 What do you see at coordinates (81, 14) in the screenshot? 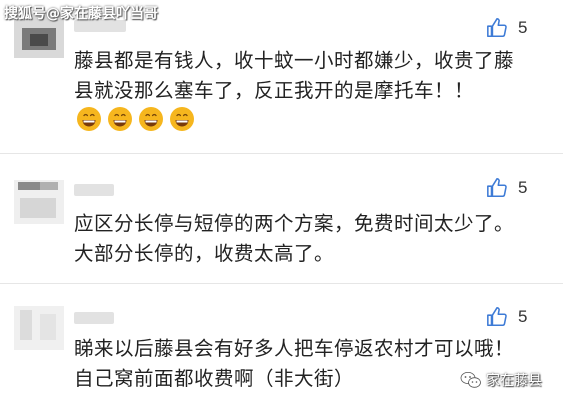
I see `watermark-text: 搜狐号@家在藤县吖当哥` at bounding box center [81, 14].